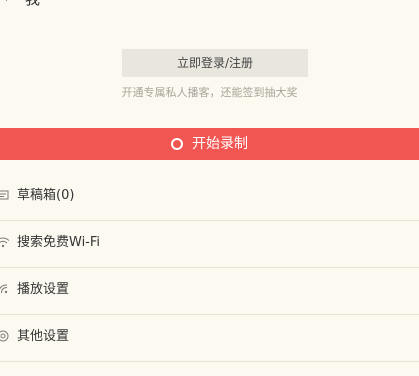 Image resolution: width=419 pixels, height=376 pixels. Describe the element at coordinates (209, 338) in the screenshot. I see `menu-item-other-settings: 其他设置` at that location.